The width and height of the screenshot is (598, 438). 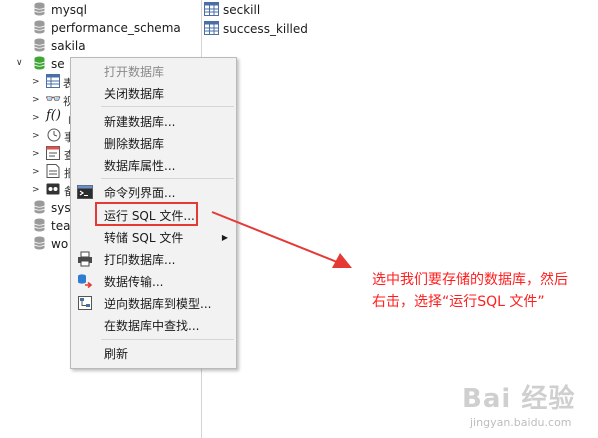 What do you see at coordinates (521, 422) in the screenshot?
I see `watermark-url: jingyan.baidu.com` at bounding box center [521, 422].